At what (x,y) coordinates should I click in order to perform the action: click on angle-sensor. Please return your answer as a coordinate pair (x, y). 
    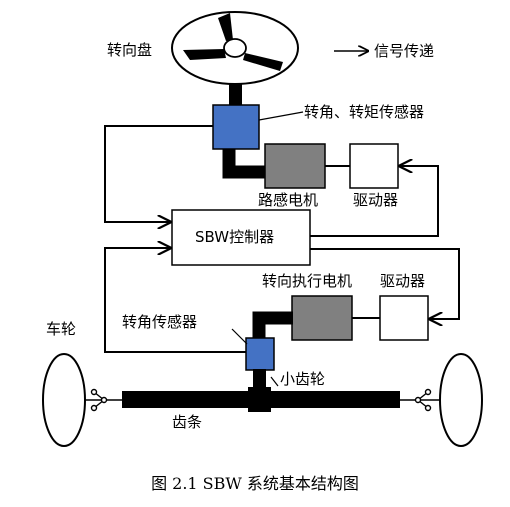
    Looking at the image, I should click on (260, 354).